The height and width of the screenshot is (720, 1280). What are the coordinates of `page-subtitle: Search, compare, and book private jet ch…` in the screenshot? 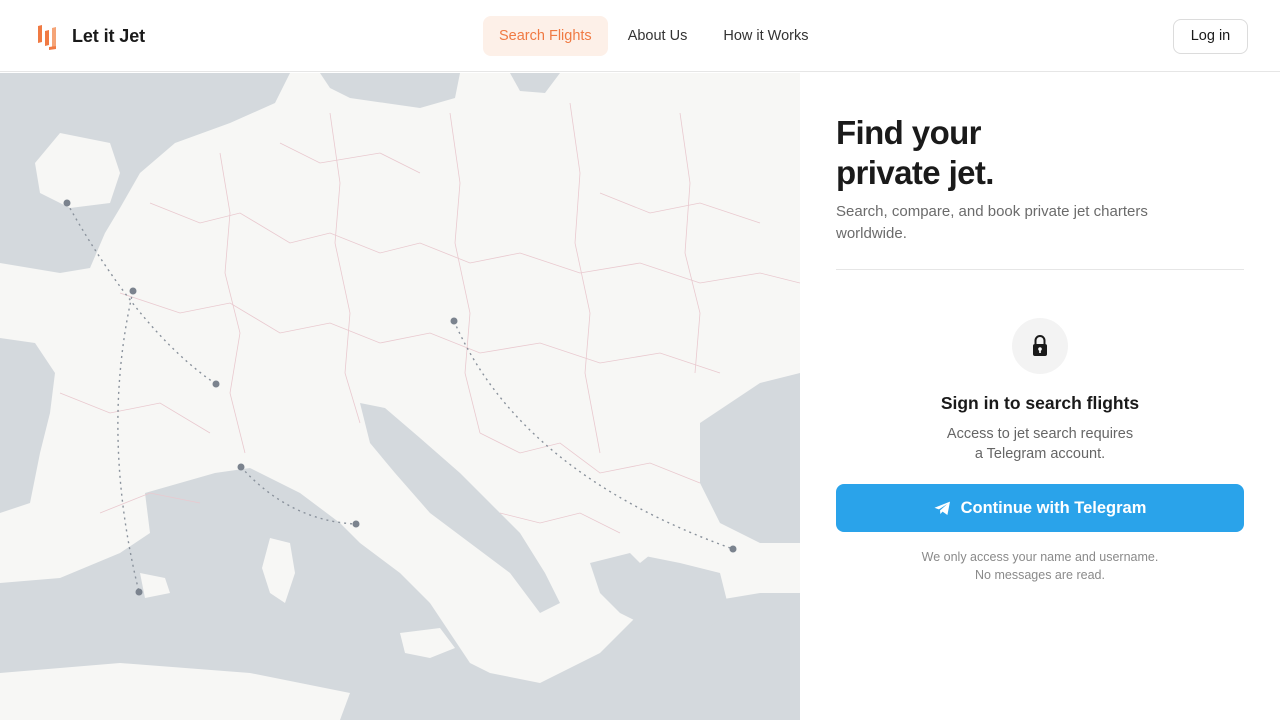 It's located at (992, 222).